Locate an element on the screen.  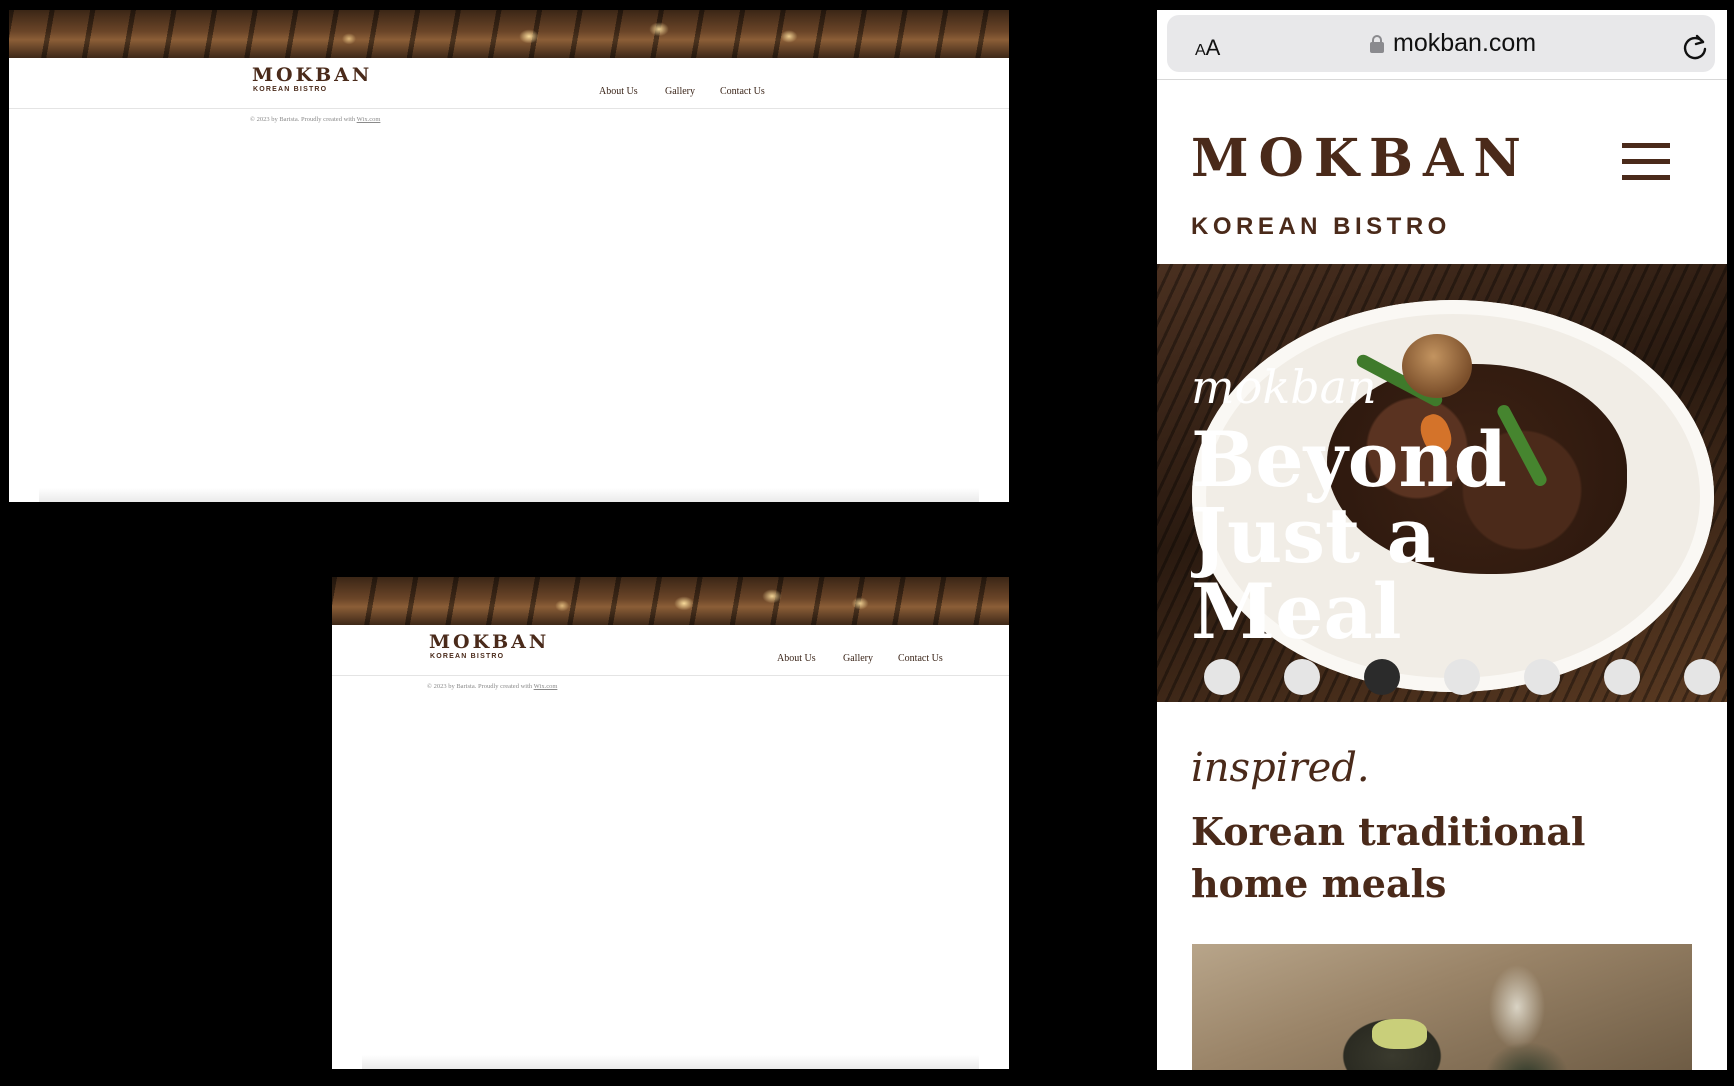
browser-address-bar: AA mokban.com is located at coordinates (1441, 43).